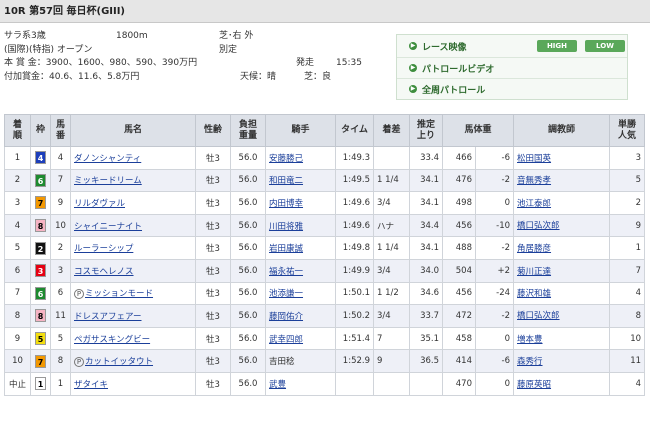 This screenshot has width=650, height=429. Describe the element at coordinates (444, 48) in the screenshot. I see `race-video-label: レース映像` at that location.